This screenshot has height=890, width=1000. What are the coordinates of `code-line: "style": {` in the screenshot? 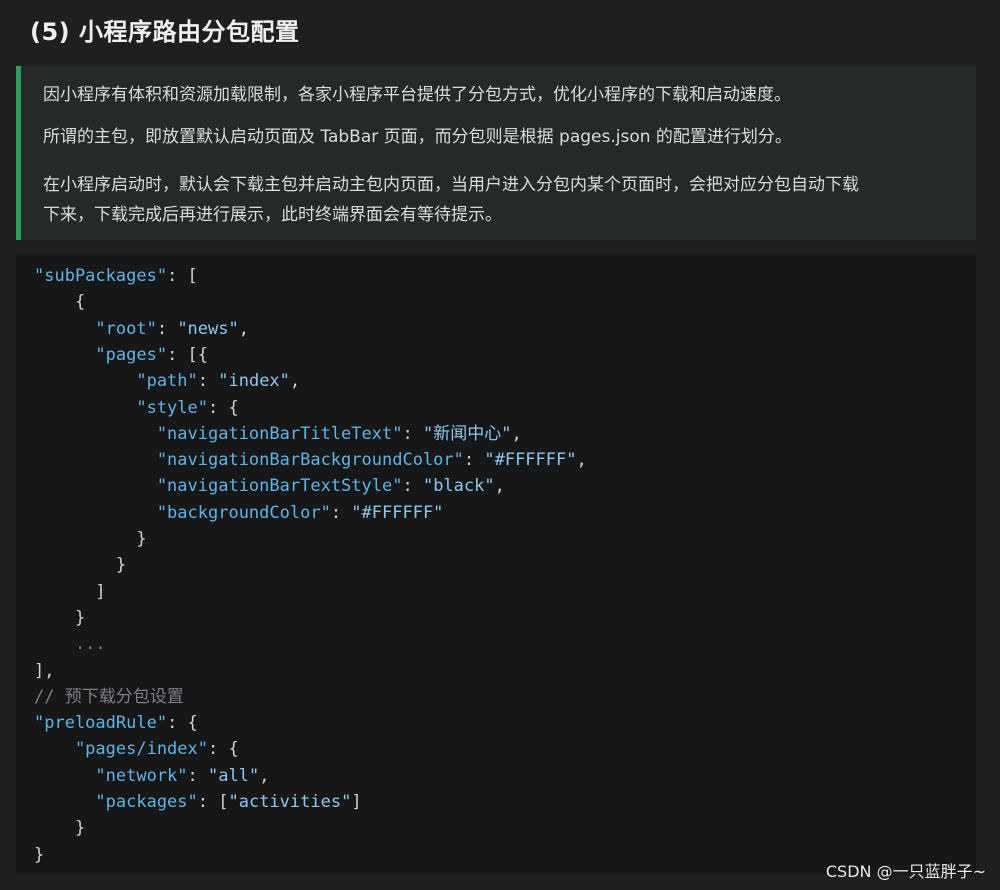 It's located at (136, 408).